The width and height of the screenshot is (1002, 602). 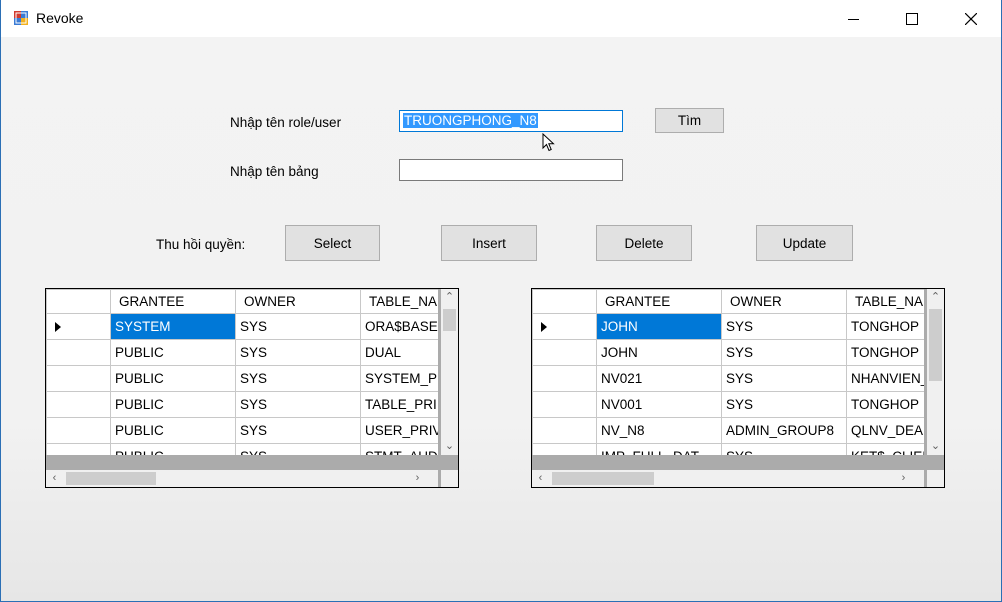 What do you see at coordinates (784, 301) in the screenshot?
I see `right-column-header-owner: OWNER` at bounding box center [784, 301].